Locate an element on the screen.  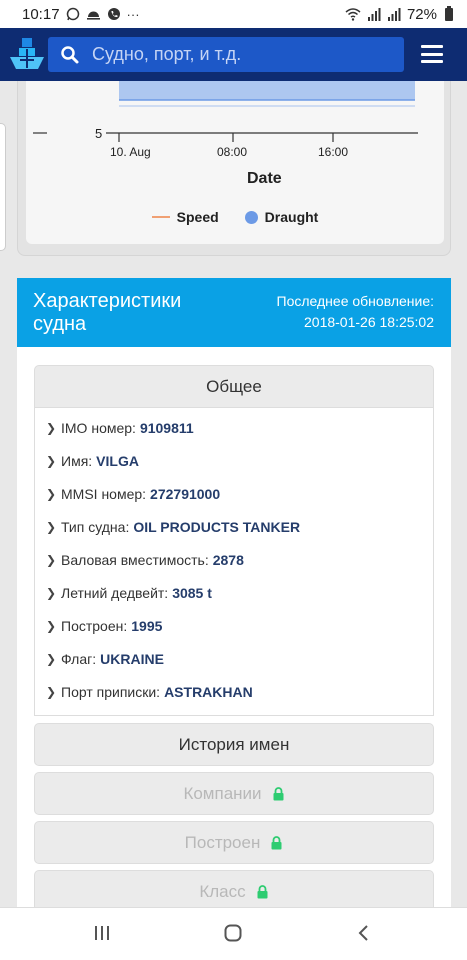
companies-label: Компании is located at coordinates (222, 793).